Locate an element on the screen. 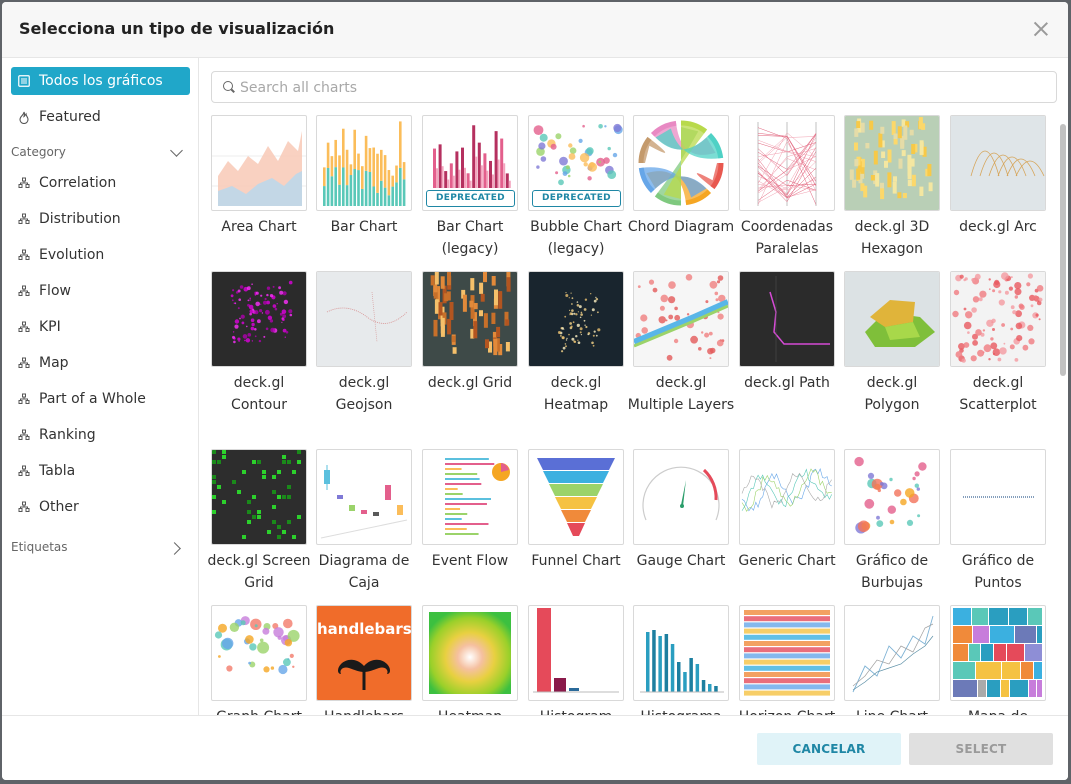 This screenshot has height=784, width=1071. sidebar-item-label: Other is located at coordinates (59, 507).